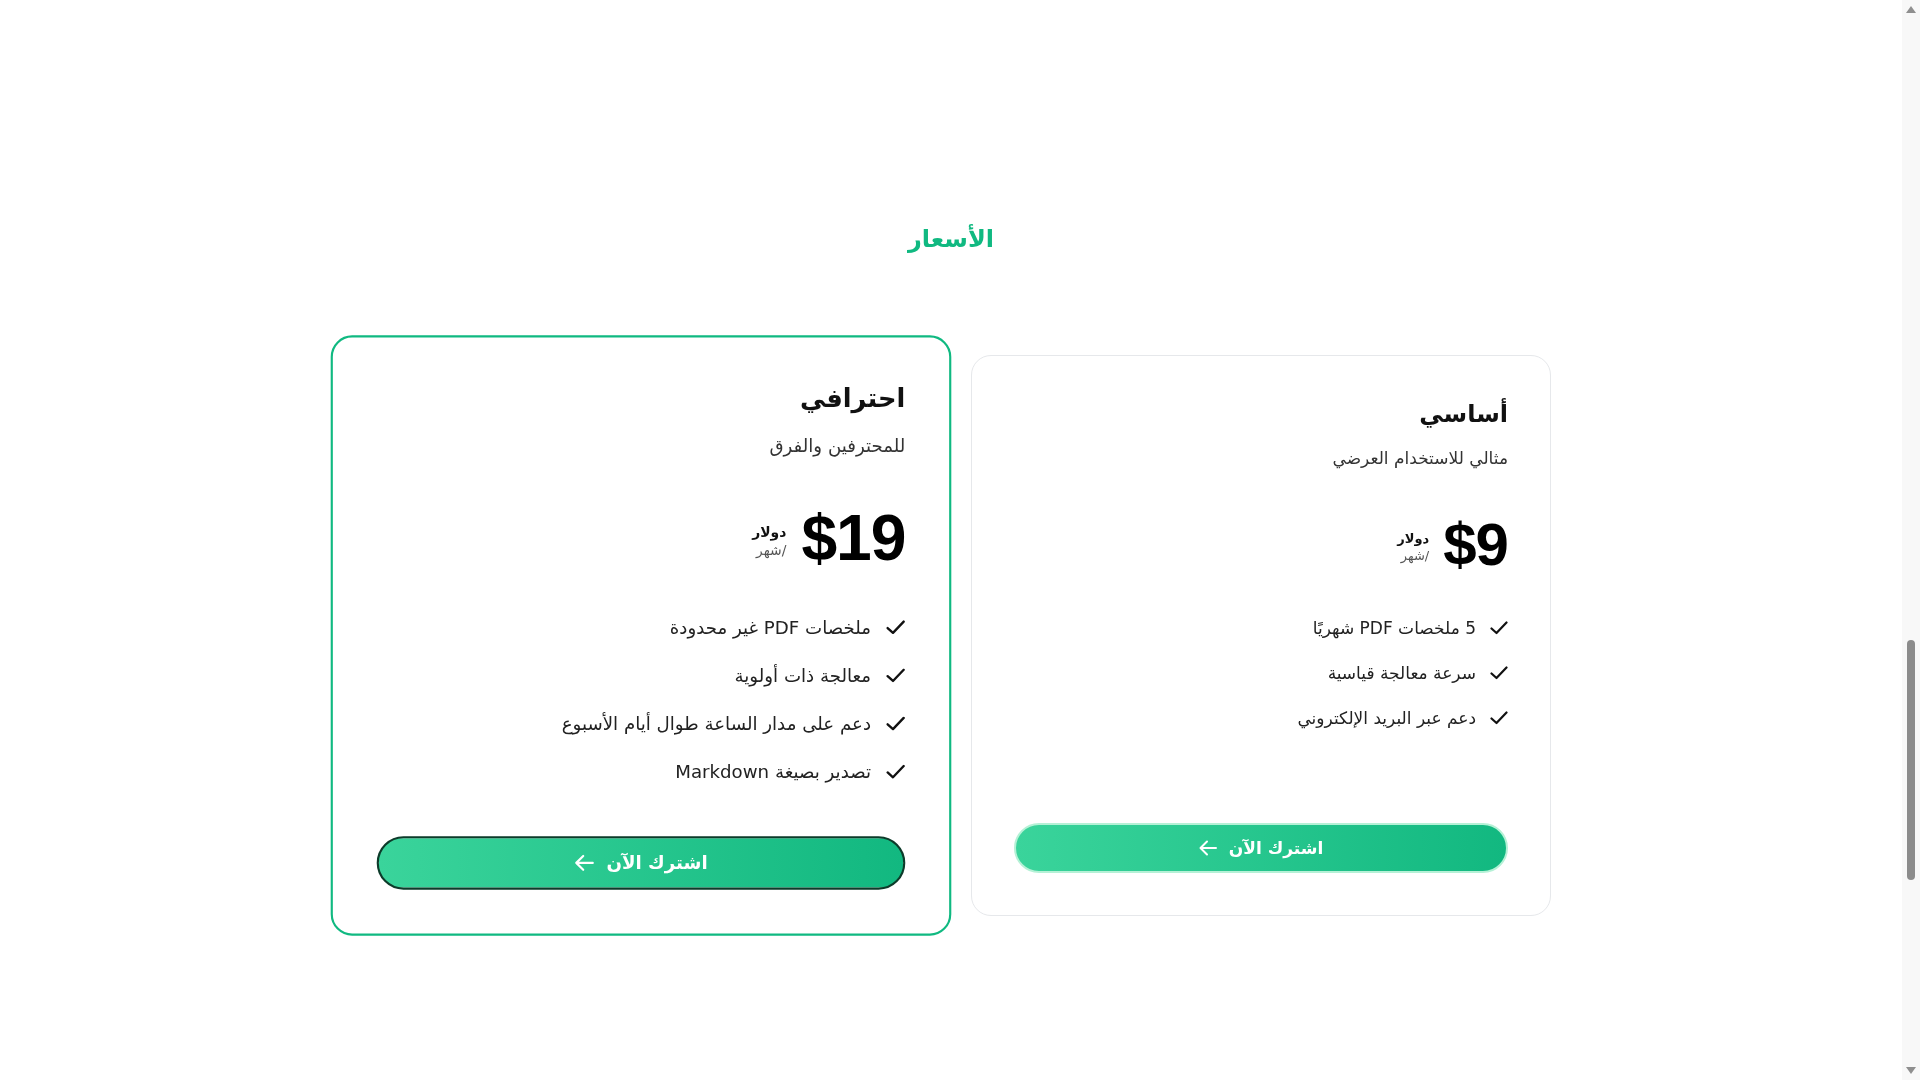 Image resolution: width=1920 pixels, height=1080 pixels. What do you see at coordinates (852, 399) in the screenshot?
I see `plan-name: احترافي` at bounding box center [852, 399].